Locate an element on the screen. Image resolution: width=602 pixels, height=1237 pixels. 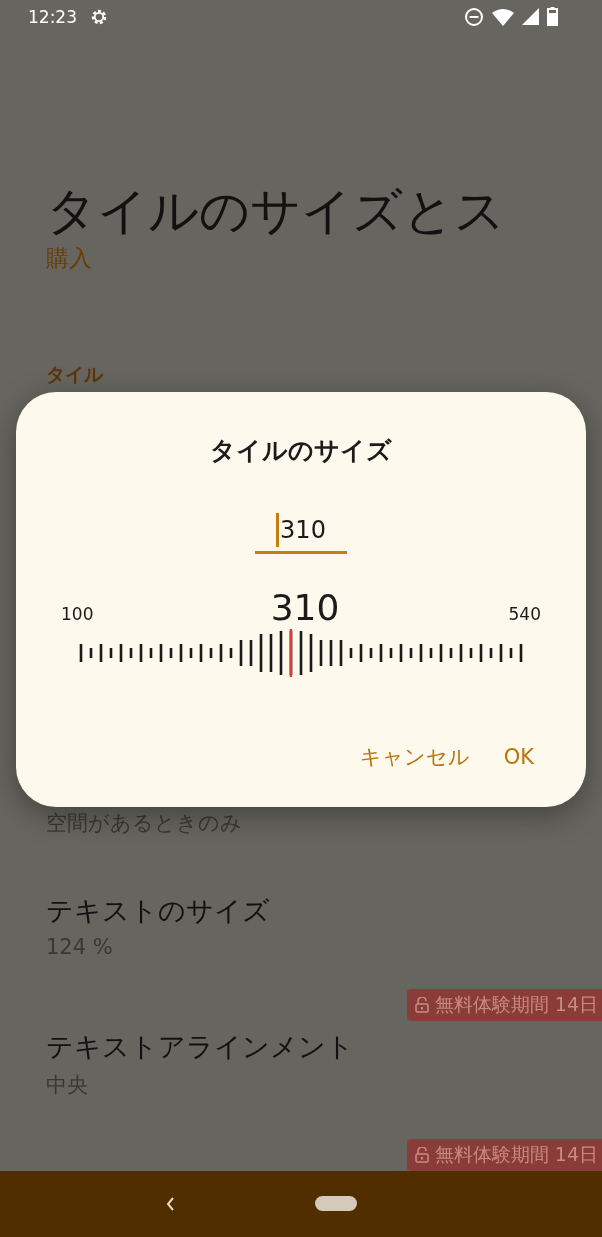
section-header: タイル is located at coordinates (74, 374).